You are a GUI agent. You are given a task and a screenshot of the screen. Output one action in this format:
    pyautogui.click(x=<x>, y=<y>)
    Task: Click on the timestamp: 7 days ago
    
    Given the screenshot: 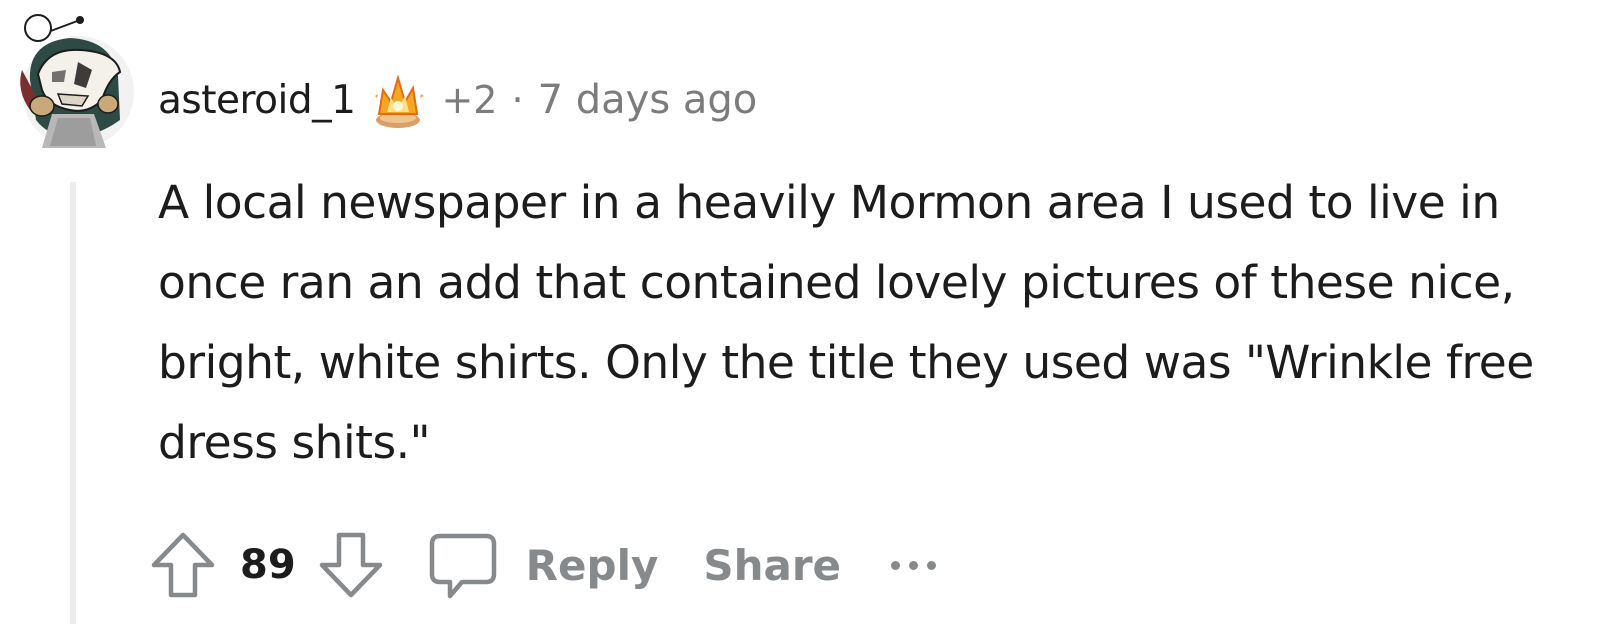 What is the action you would take?
    pyautogui.click(x=648, y=100)
    